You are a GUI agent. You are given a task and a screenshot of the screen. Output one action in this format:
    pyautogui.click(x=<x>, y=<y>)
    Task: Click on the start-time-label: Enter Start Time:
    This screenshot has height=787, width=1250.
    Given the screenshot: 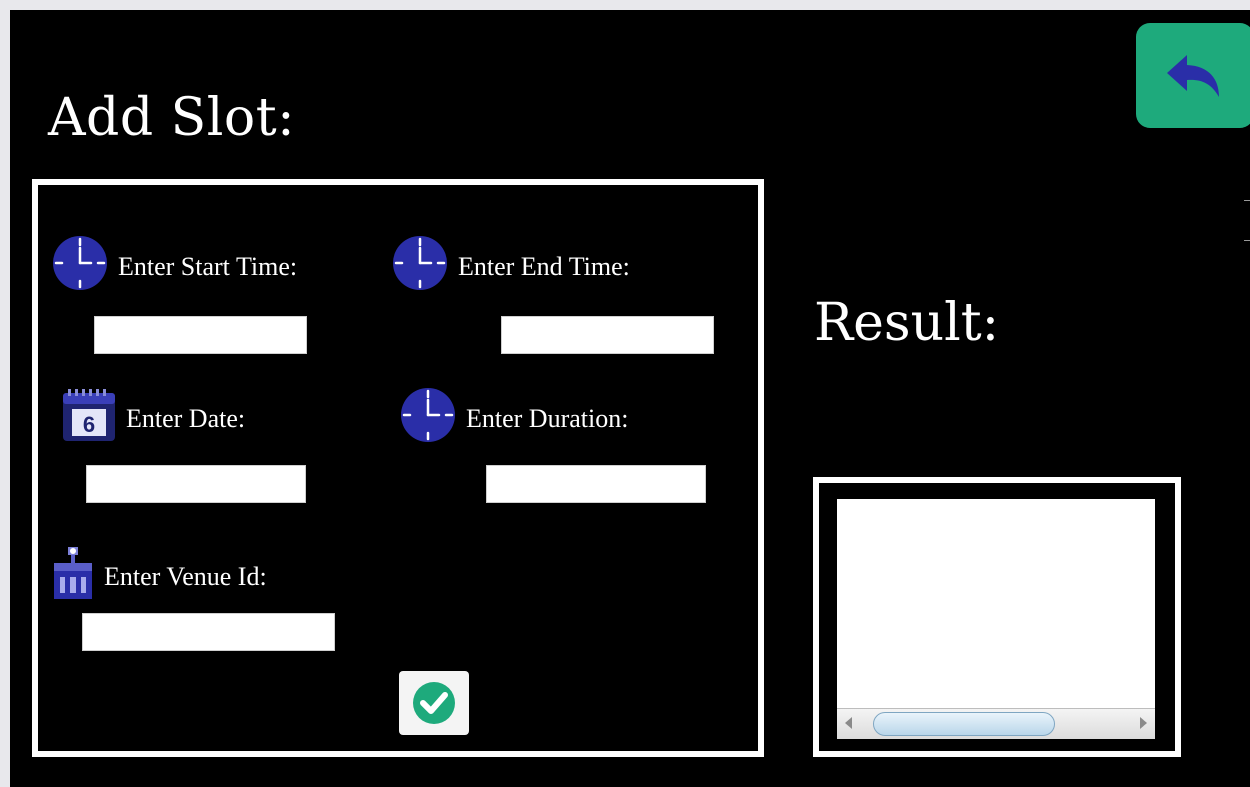 What is the action you would take?
    pyautogui.click(x=173, y=266)
    